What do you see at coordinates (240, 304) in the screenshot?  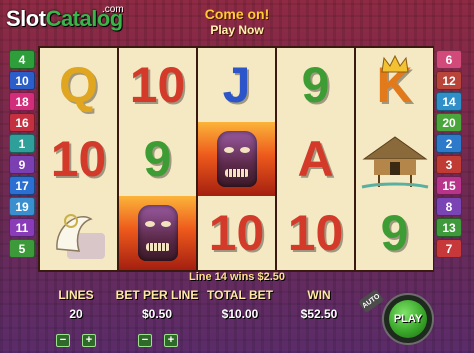 I see `total-bet-stat: TOTAL BET $10.00` at bounding box center [240, 304].